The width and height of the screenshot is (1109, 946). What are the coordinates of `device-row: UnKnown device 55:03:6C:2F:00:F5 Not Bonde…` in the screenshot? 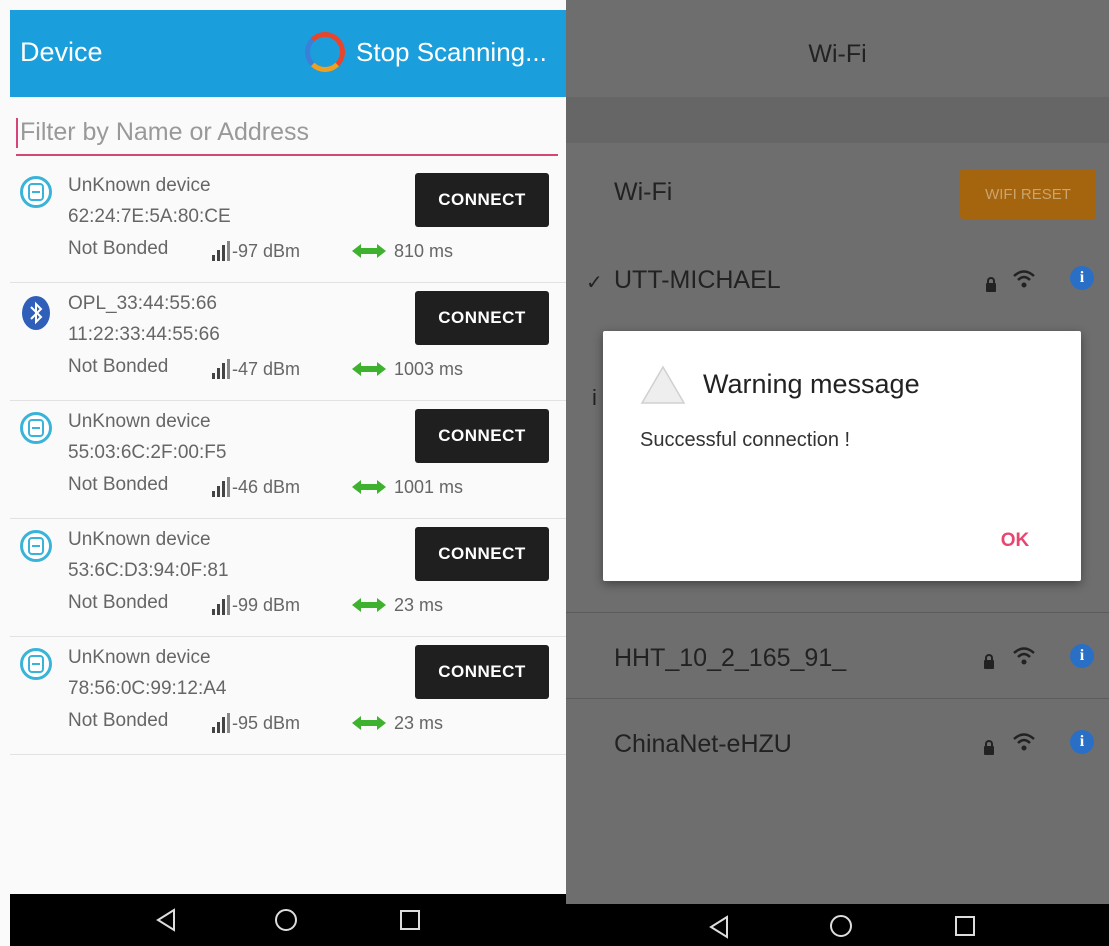 It's located at (288, 460).